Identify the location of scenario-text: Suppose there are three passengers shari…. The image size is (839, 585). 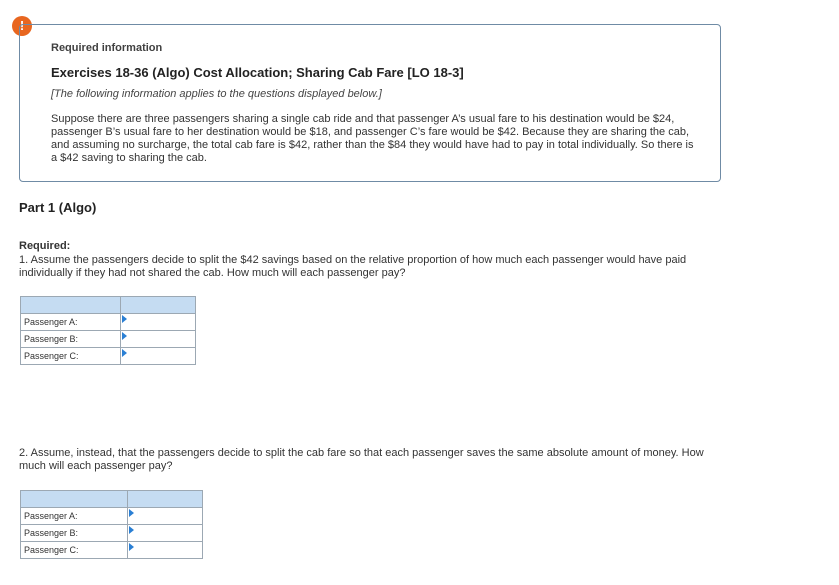
(372, 138).